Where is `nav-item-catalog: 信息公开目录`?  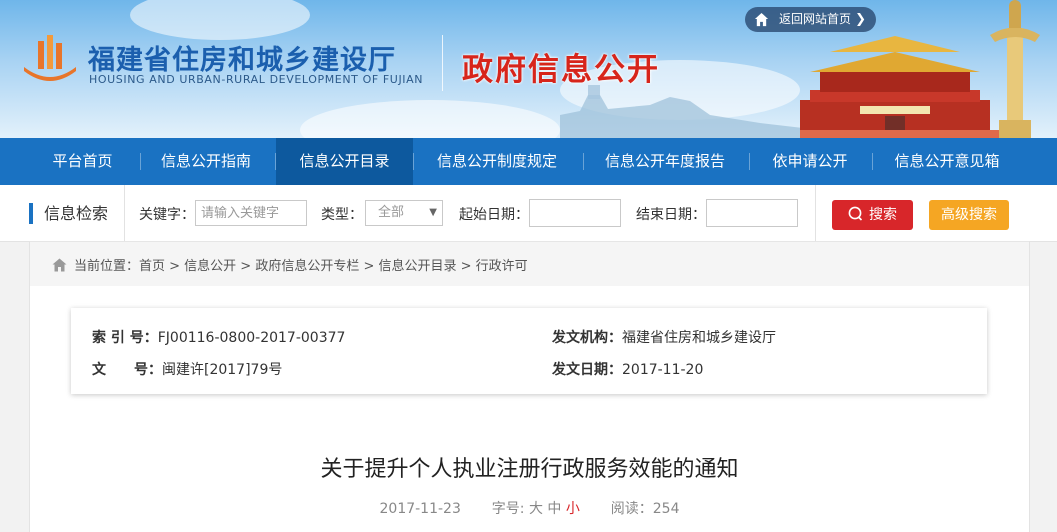
nav-item-catalog: 信息公开目录 is located at coordinates (344, 161).